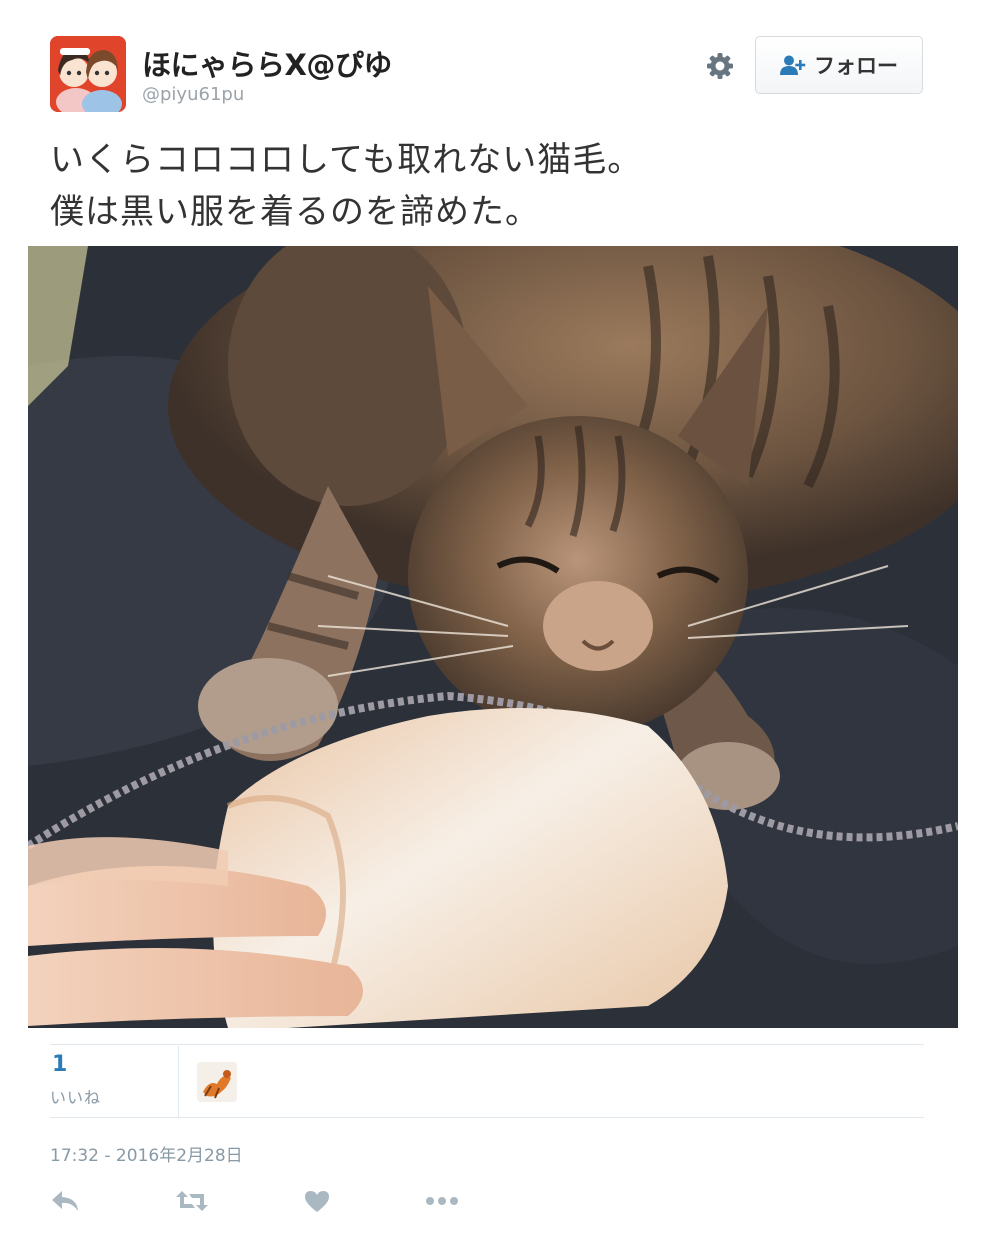  I want to click on stats-divider-bottom, so click(487, 1117).